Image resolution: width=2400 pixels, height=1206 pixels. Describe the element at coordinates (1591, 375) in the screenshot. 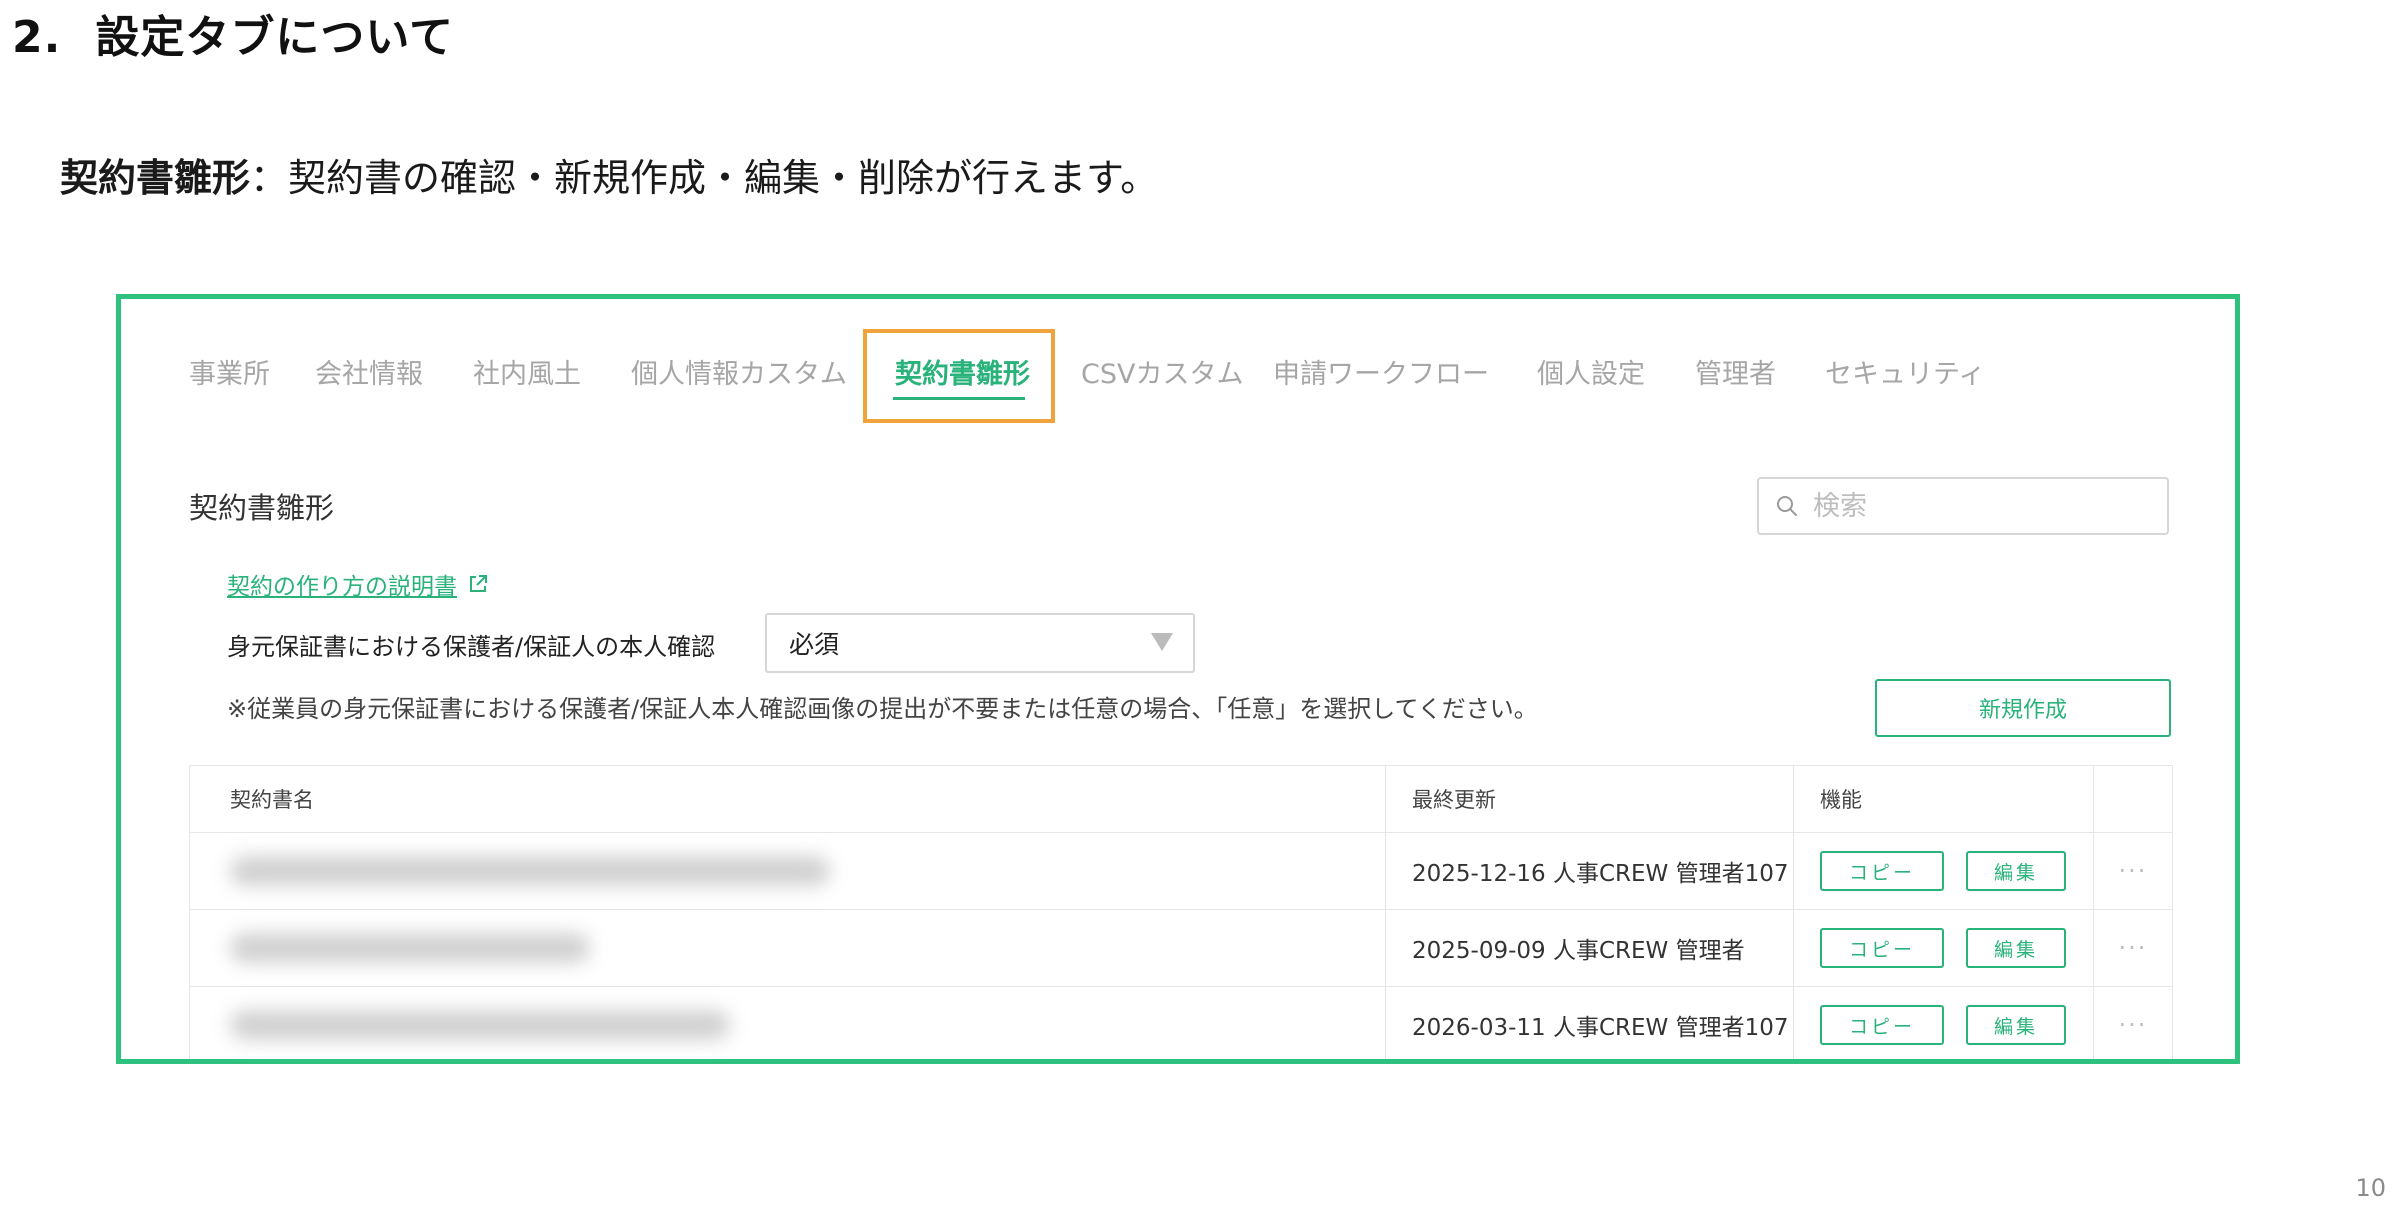

I see `tab-personal-settings: 個人設定` at that location.